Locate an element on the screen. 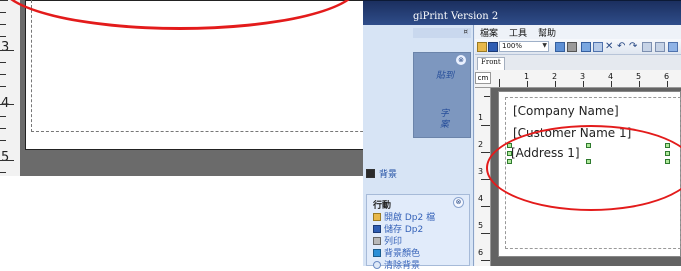  actions-panel: 行動 ⊗ 開啟 Dp2 檔 儲存 Dp2 列印 背景顏色 清除背景 is located at coordinates (418, 232).